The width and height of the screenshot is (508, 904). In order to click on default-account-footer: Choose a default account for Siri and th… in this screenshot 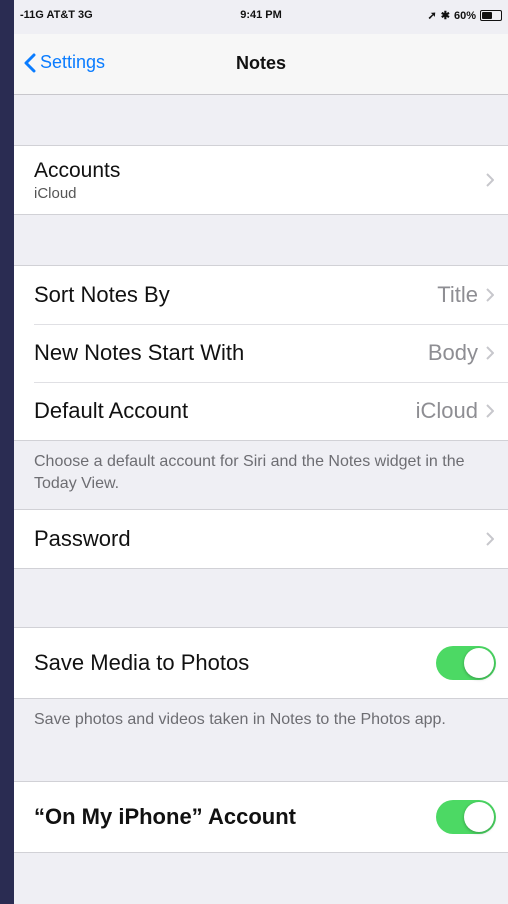, I will do `click(249, 472)`.